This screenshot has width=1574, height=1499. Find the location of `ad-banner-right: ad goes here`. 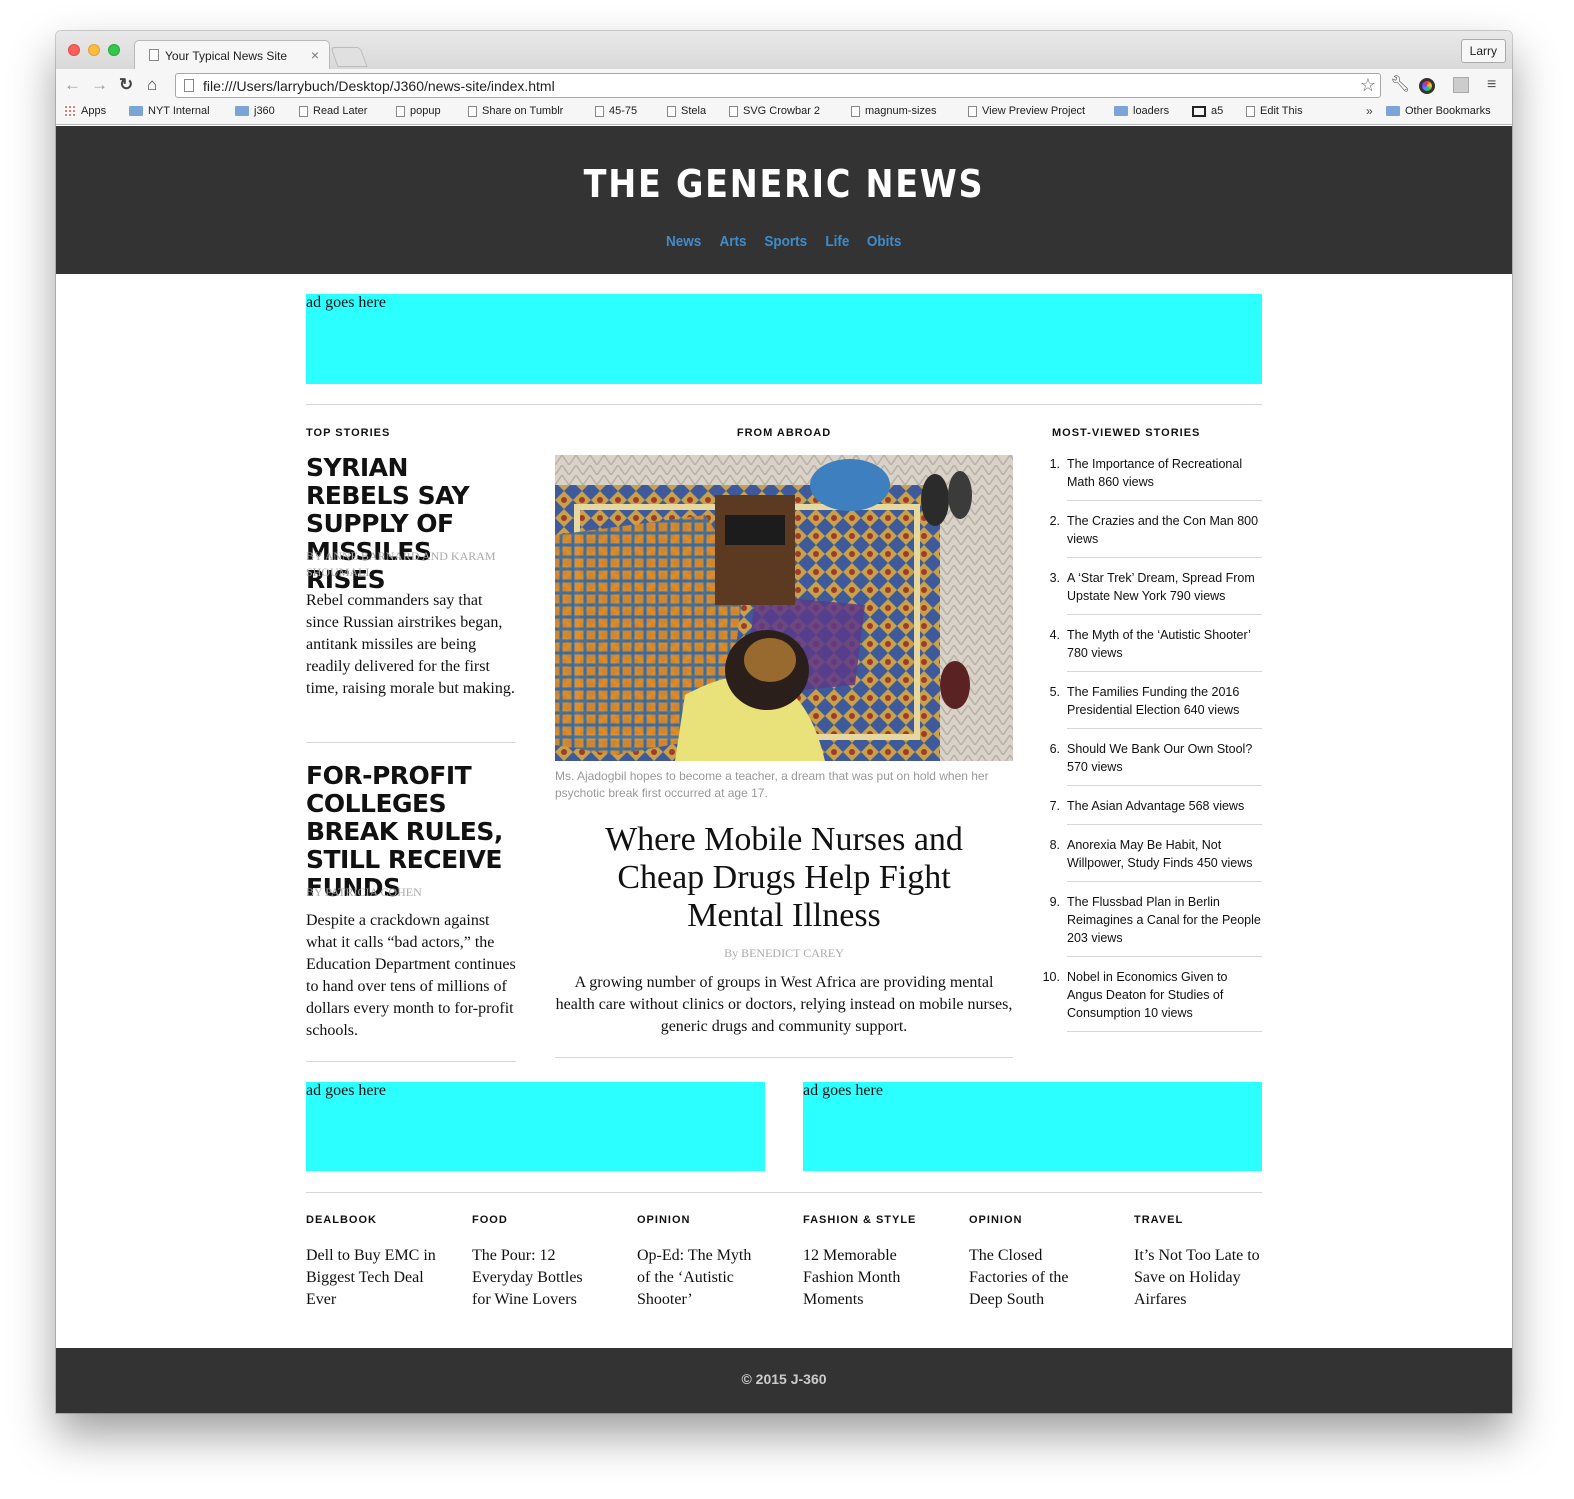

ad-banner-right: ad goes here is located at coordinates (1032, 1126).